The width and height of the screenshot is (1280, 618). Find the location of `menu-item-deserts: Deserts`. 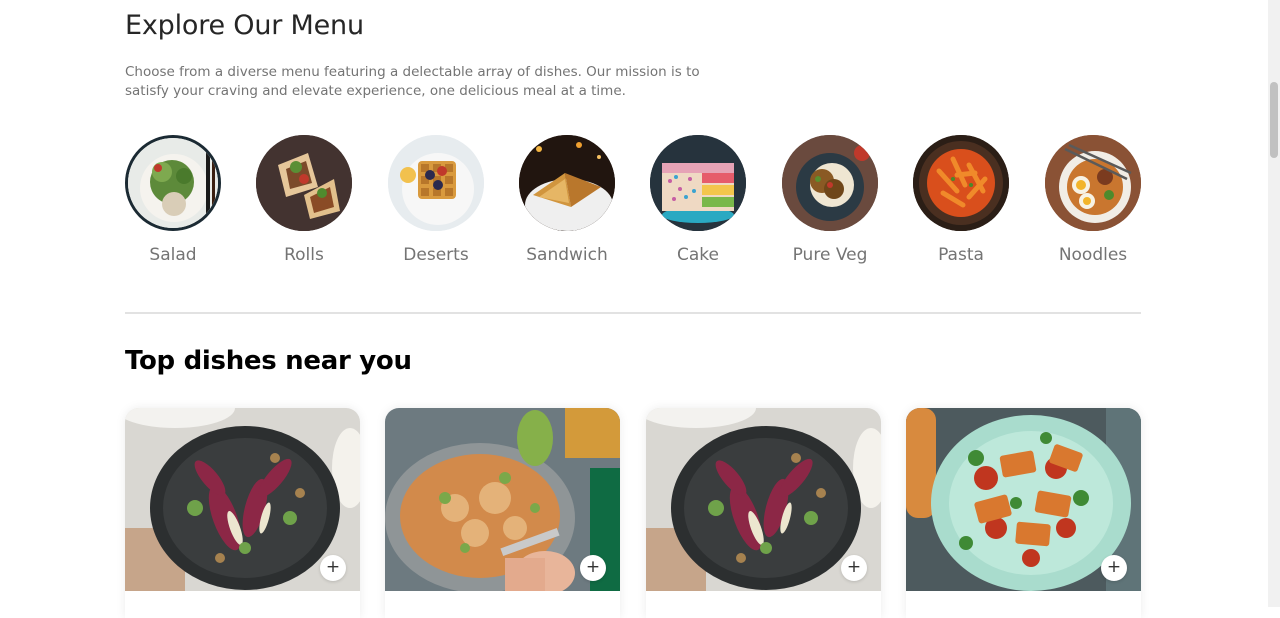

menu-item-deserts: Deserts is located at coordinates (436, 200).